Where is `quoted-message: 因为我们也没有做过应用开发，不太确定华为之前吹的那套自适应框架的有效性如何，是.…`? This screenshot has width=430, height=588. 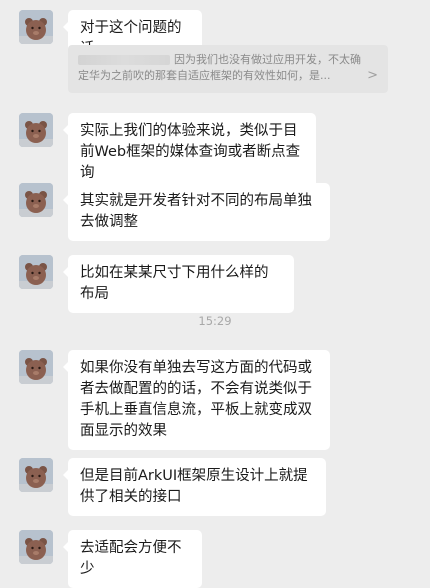 quoted-message: 因为我们也没有做过应用开发，不太确定华为之前吹的那套自适应框架的有效性如何，是.… is located at coordinates (228, 69).